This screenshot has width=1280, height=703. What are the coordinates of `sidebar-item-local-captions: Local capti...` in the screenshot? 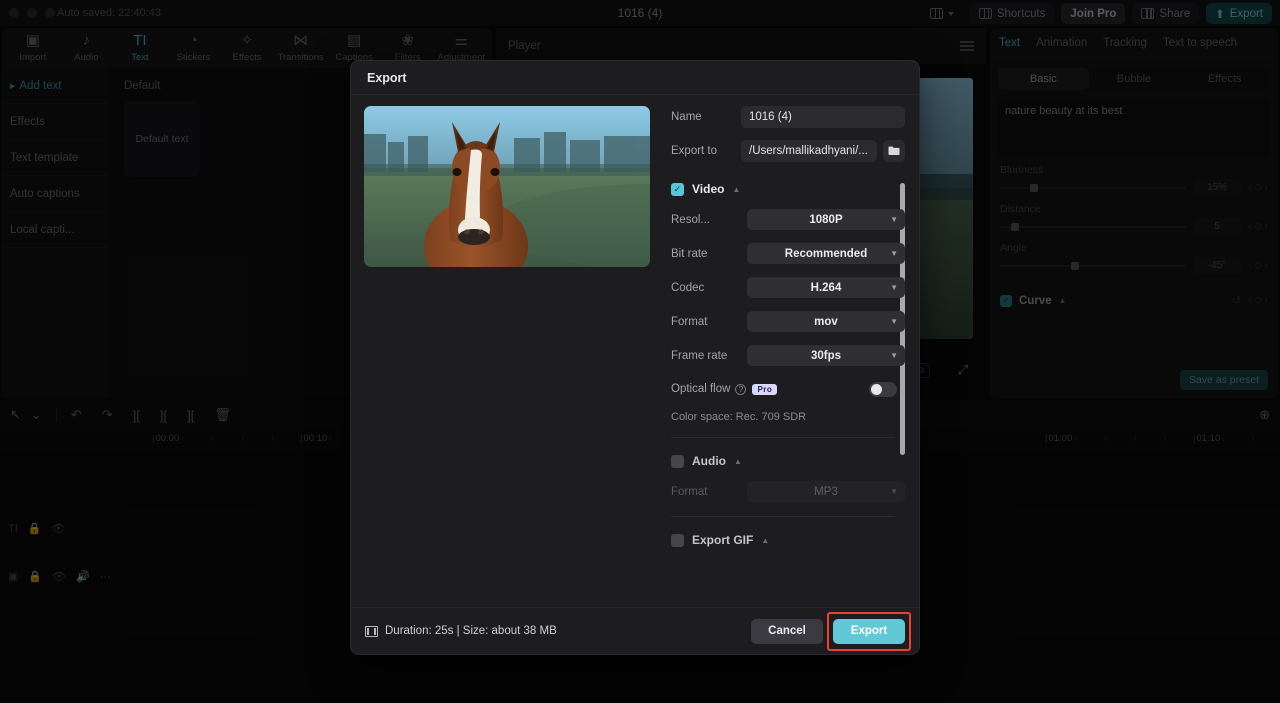 It's located at (55, 230).